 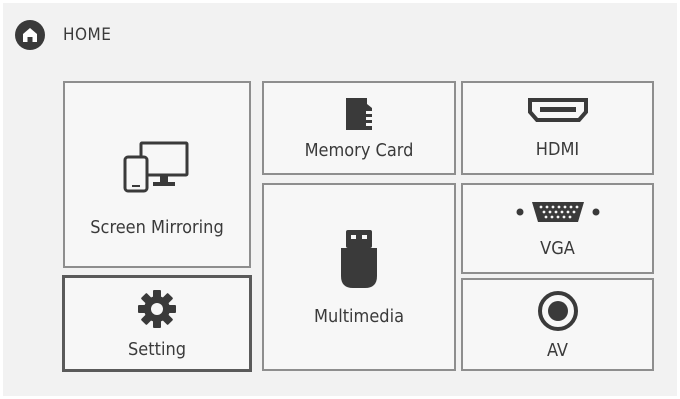 I want to click on hdmi-label: HDMI, so click(x=557, y=149).